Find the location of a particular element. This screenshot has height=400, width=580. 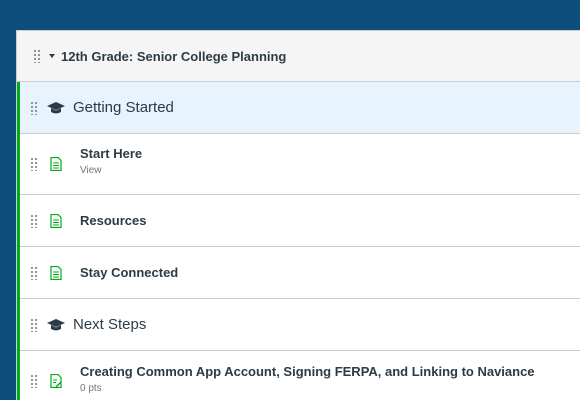

subheader-label: Getting Started is located at coordinates (123, 107).